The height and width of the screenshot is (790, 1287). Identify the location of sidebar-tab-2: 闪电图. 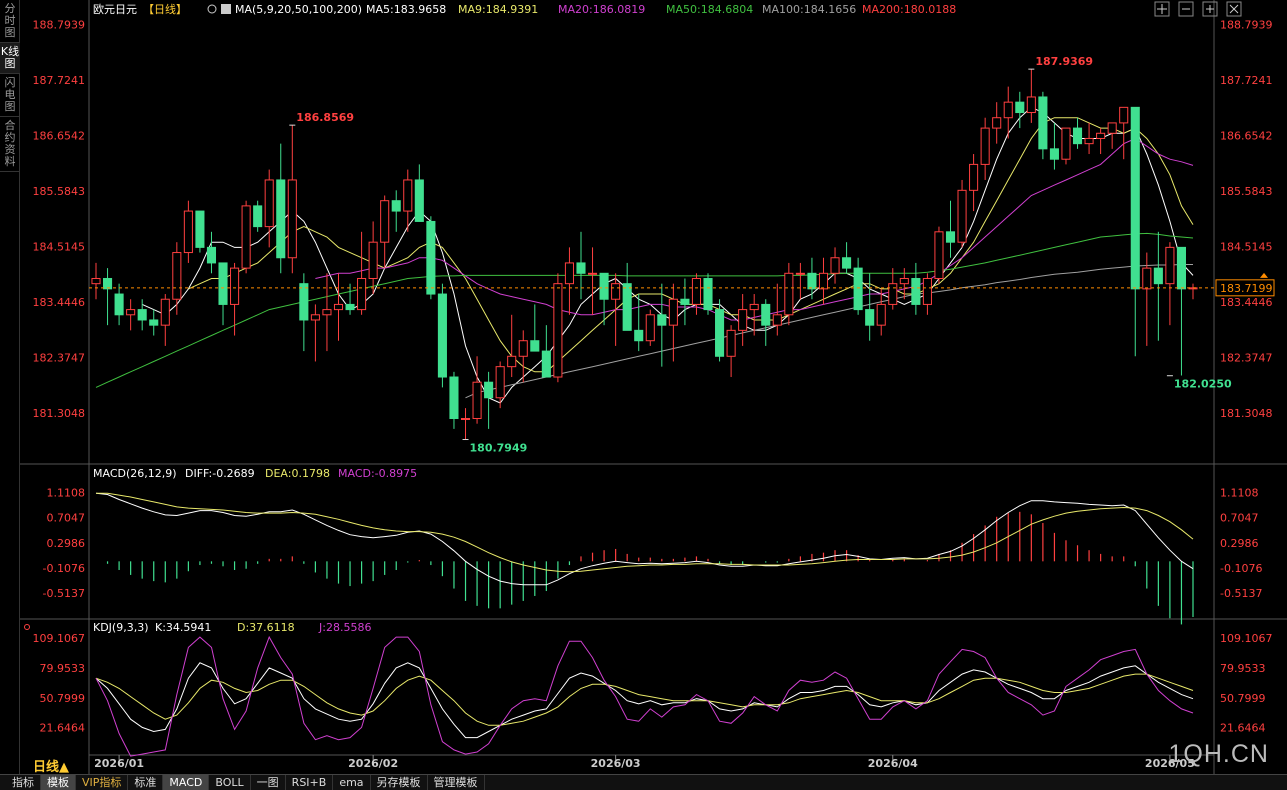
(10, 95).